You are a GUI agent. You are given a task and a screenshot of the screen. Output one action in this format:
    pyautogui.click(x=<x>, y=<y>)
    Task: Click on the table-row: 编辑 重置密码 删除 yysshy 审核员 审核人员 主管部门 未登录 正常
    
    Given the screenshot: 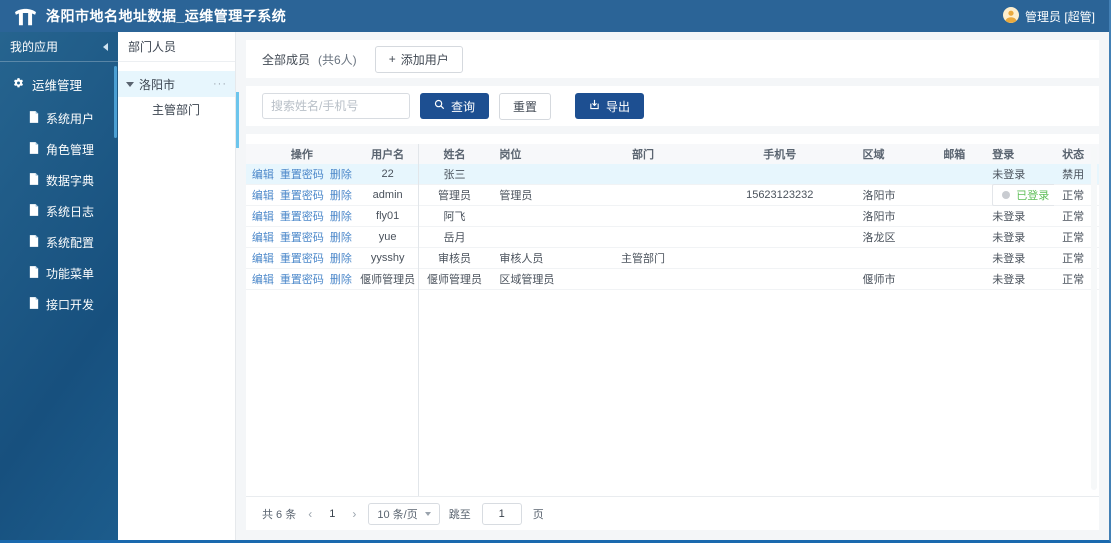 What is the action you would take?
    pyautogui.click(x=672, y=258)
    